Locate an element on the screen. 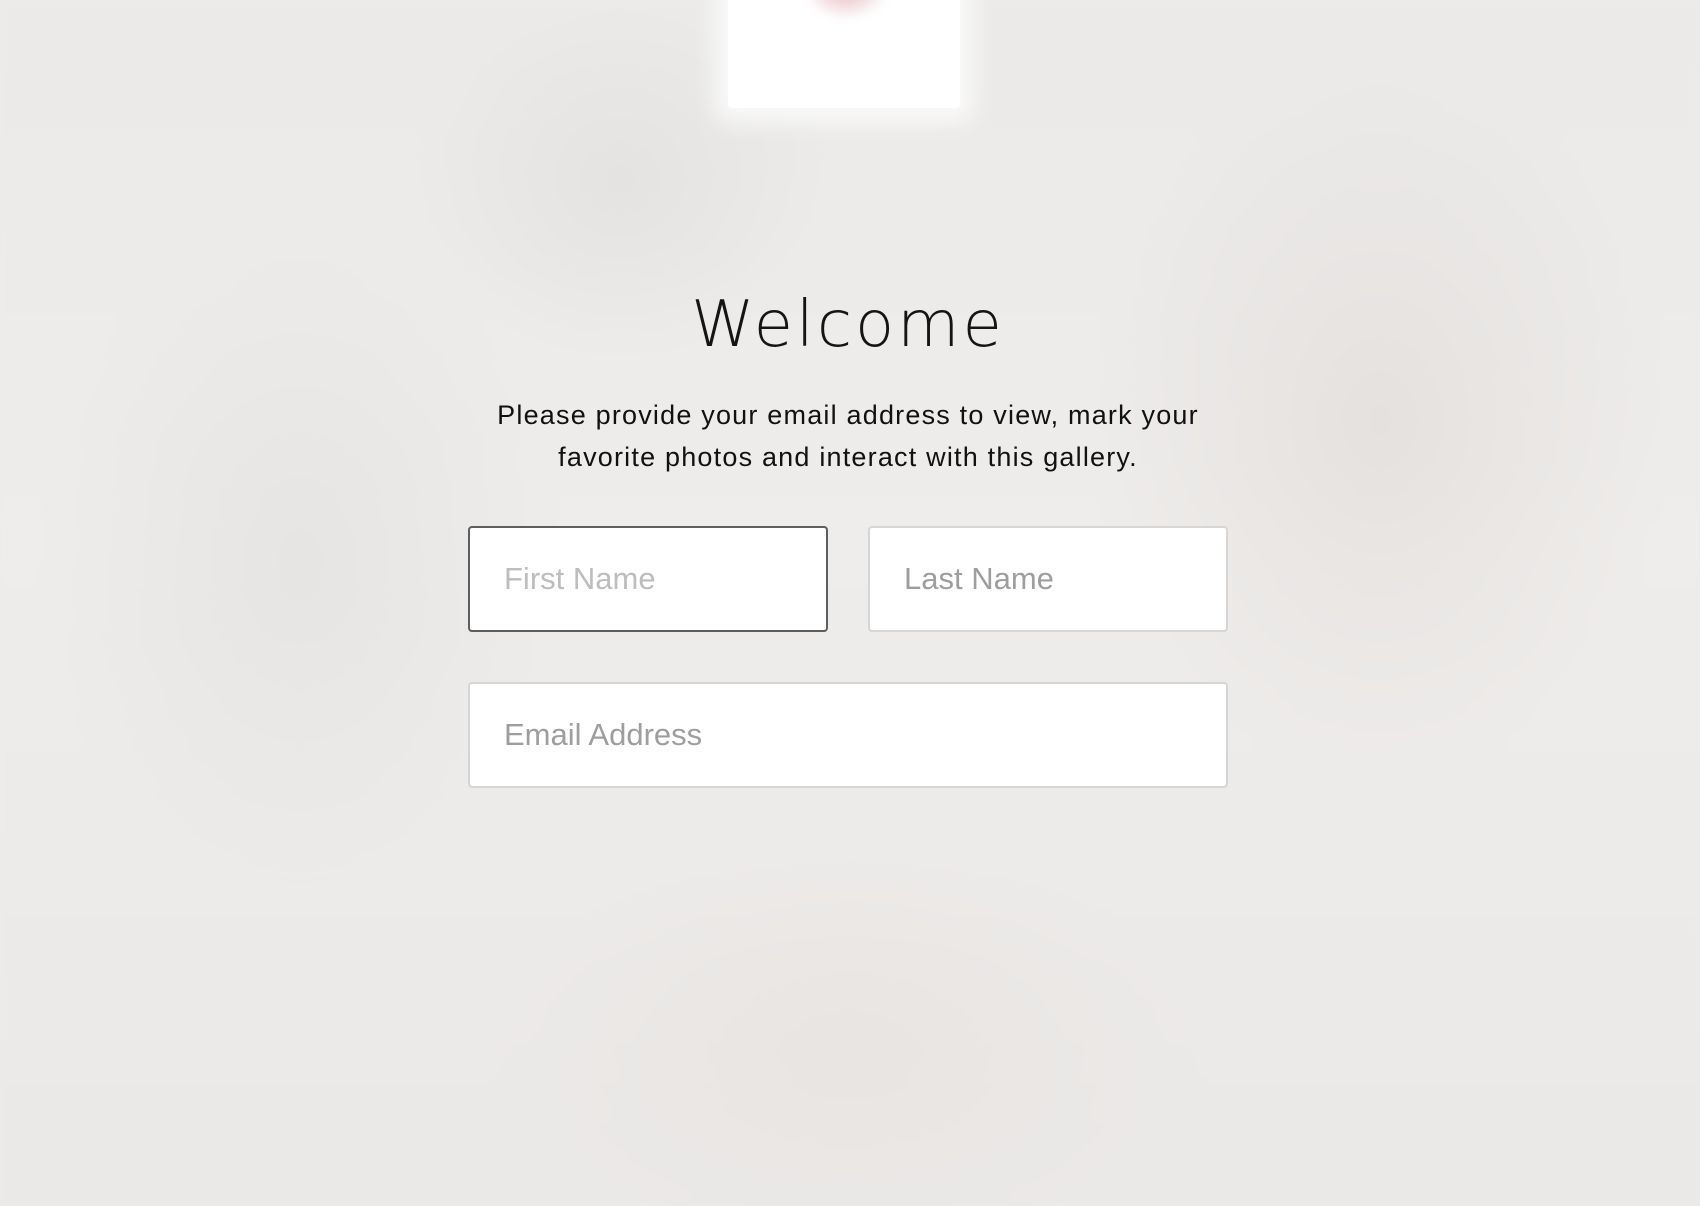 This screenshot has height=1206, width=1700. last-name-field is located at coordinates (1048, 579).